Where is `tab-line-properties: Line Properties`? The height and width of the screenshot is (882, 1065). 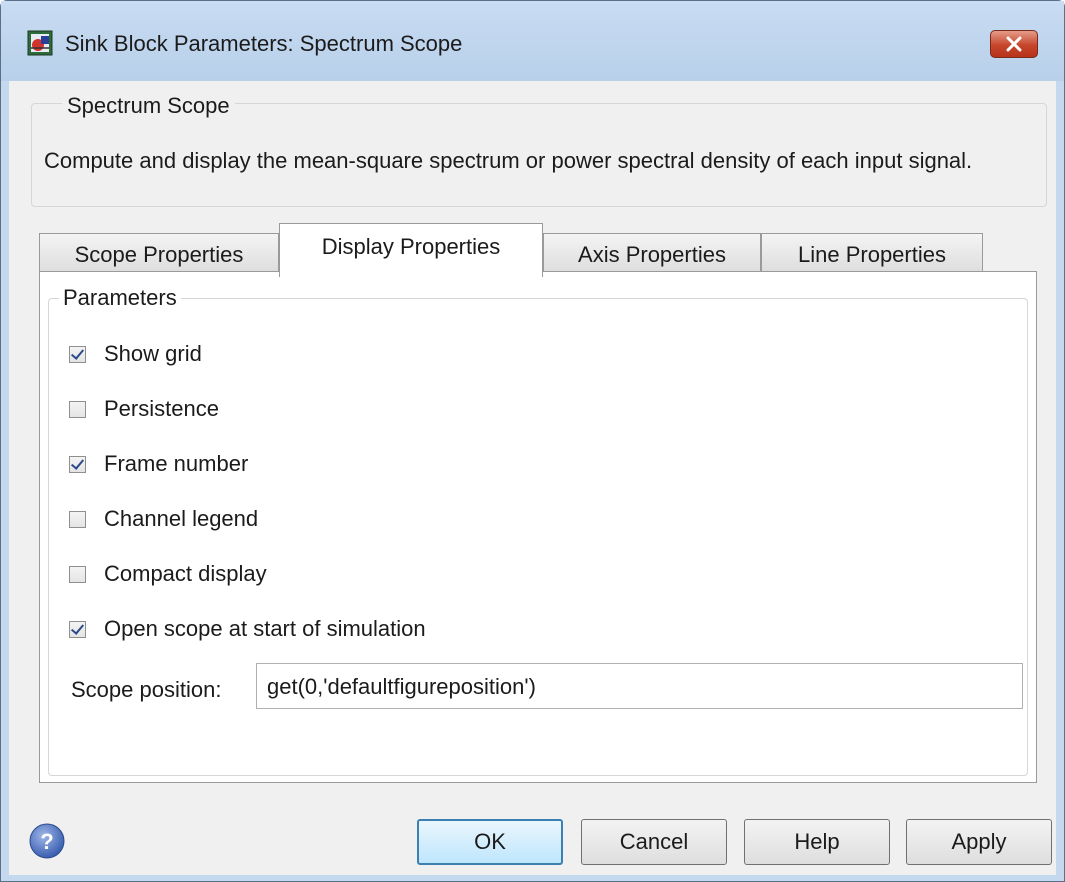 tab-line-properties: Line Properties is located at coordinates (872, 254).